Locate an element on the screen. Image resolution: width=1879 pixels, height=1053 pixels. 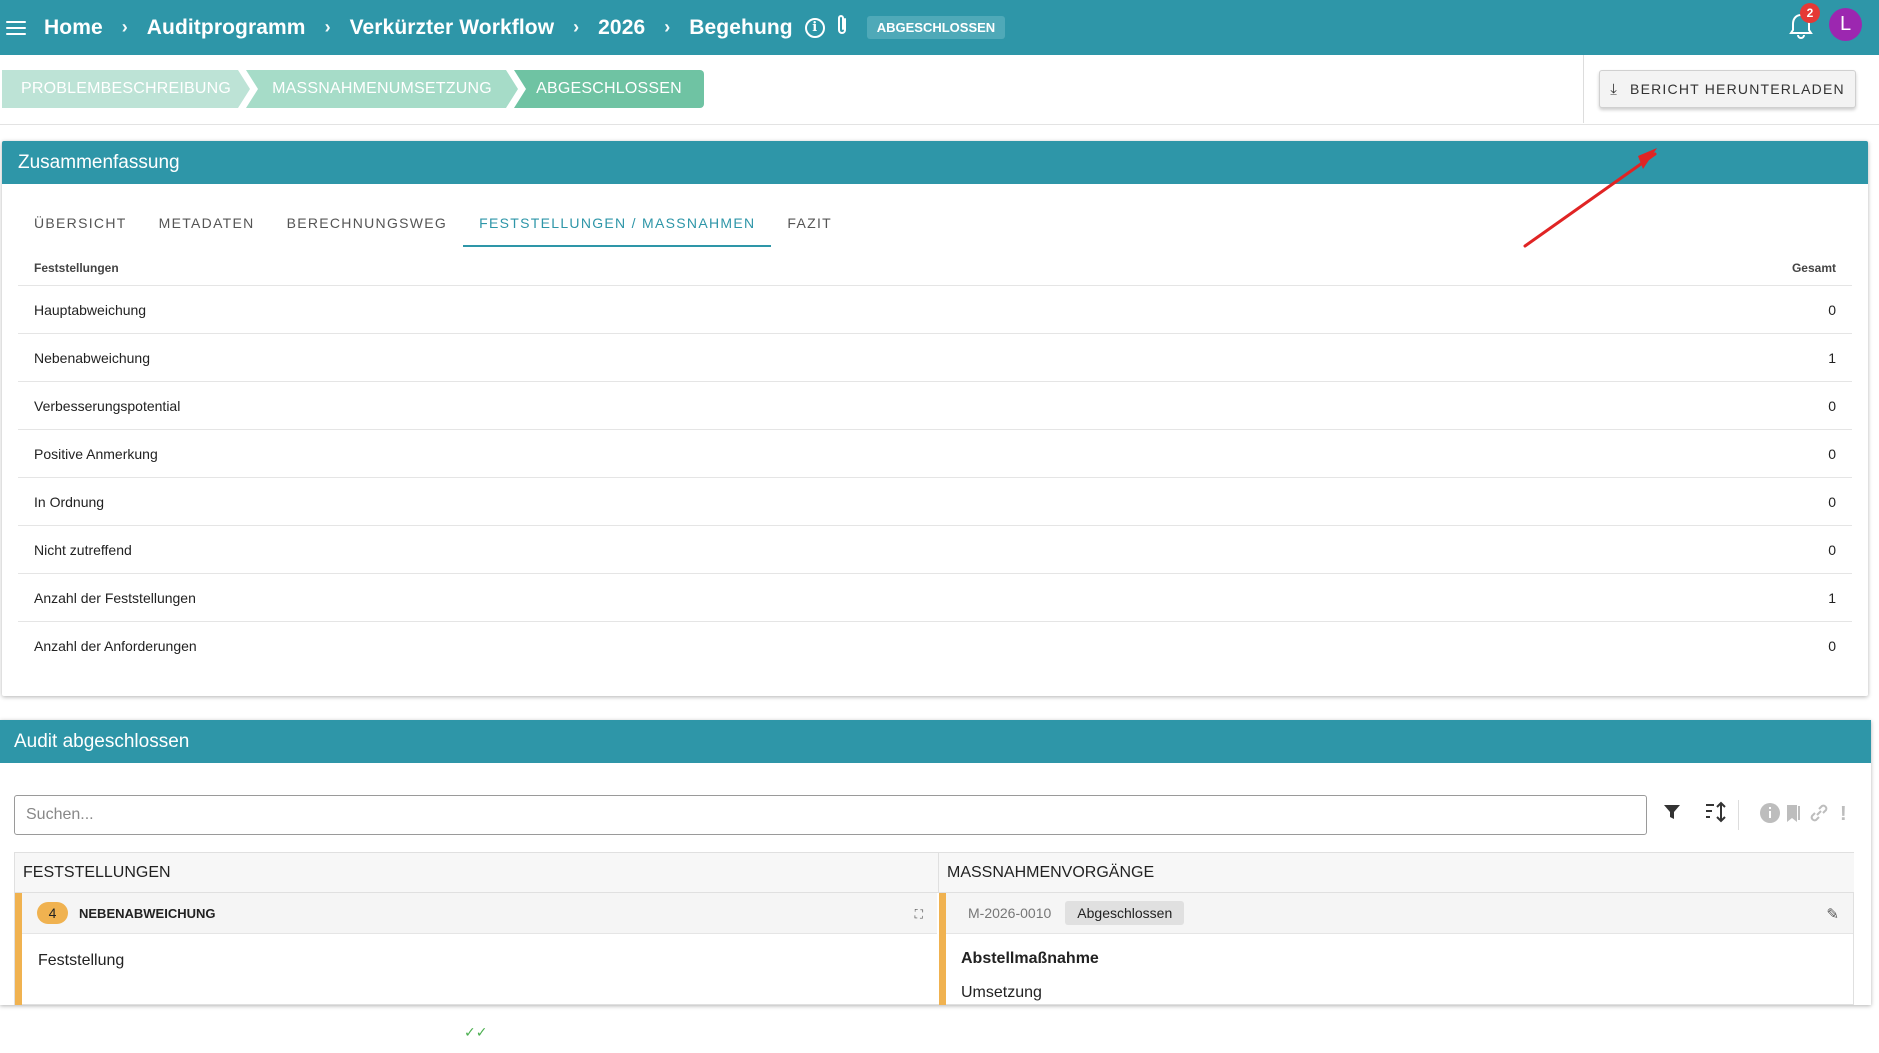
breadcrumb-auditprogramm: Auditprogramm is located at coordinates (226, 28).